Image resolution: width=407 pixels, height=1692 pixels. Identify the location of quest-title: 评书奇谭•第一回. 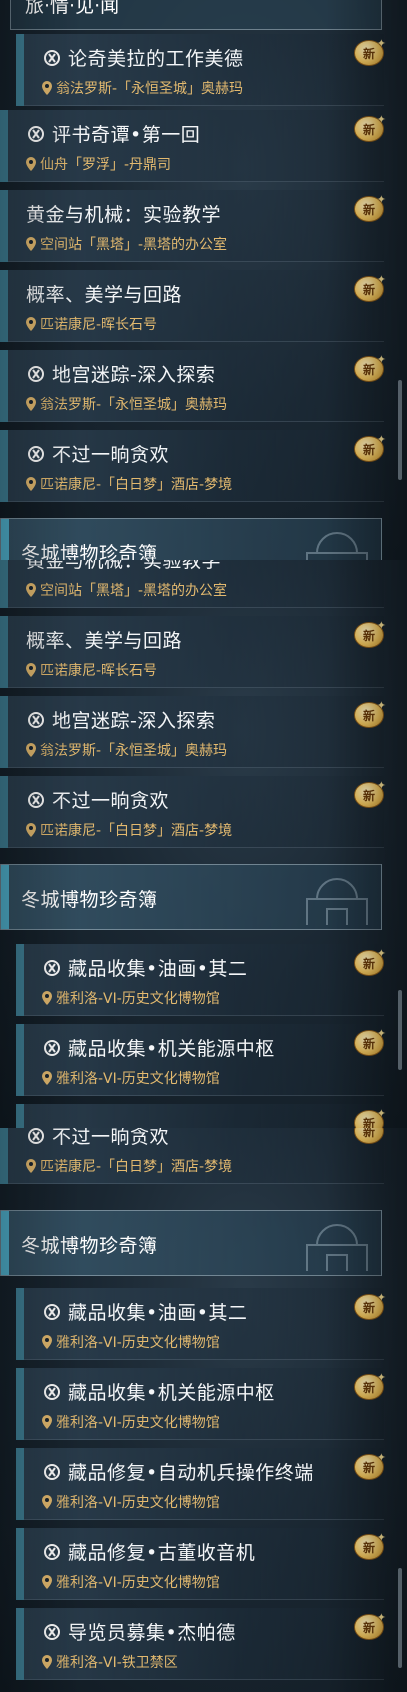
(126, 135).